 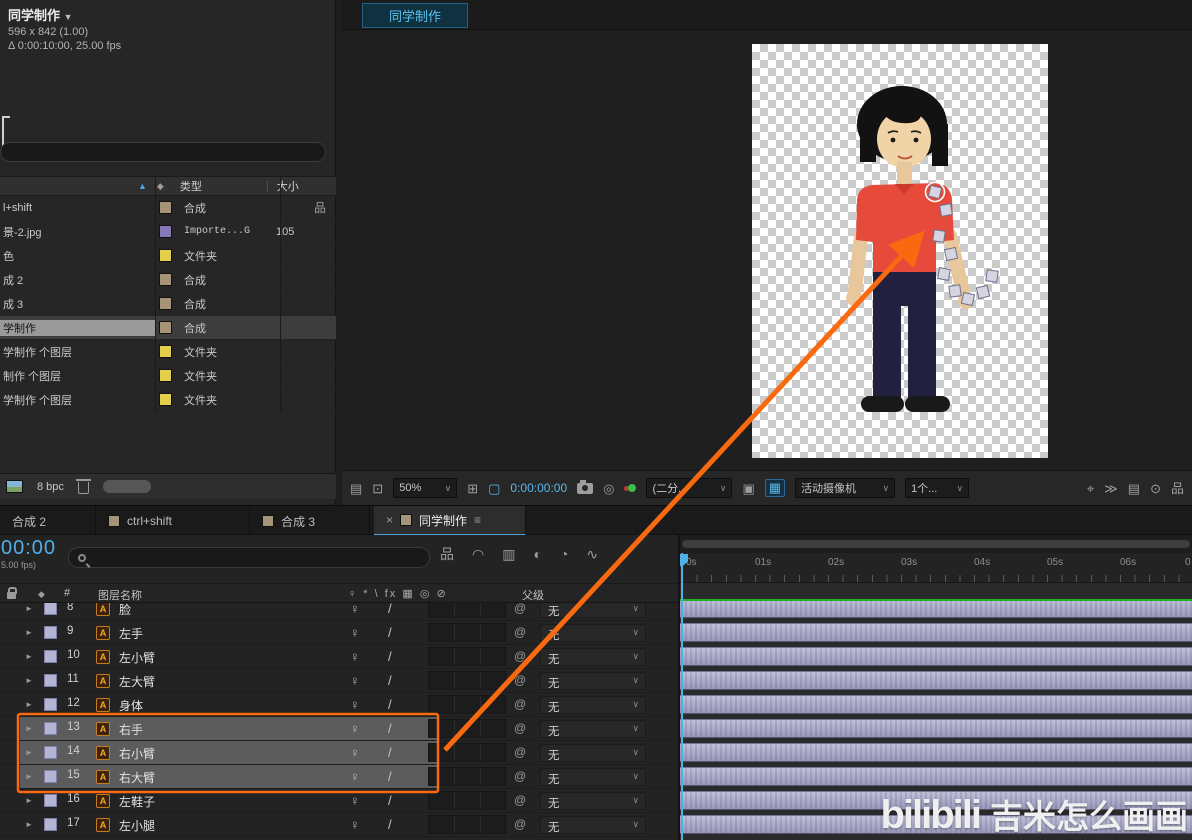 I want to click on layer-row-selected: ► 15 A 右大臂 ♀ / @ 无 ∨, so click(x=339, y=777).